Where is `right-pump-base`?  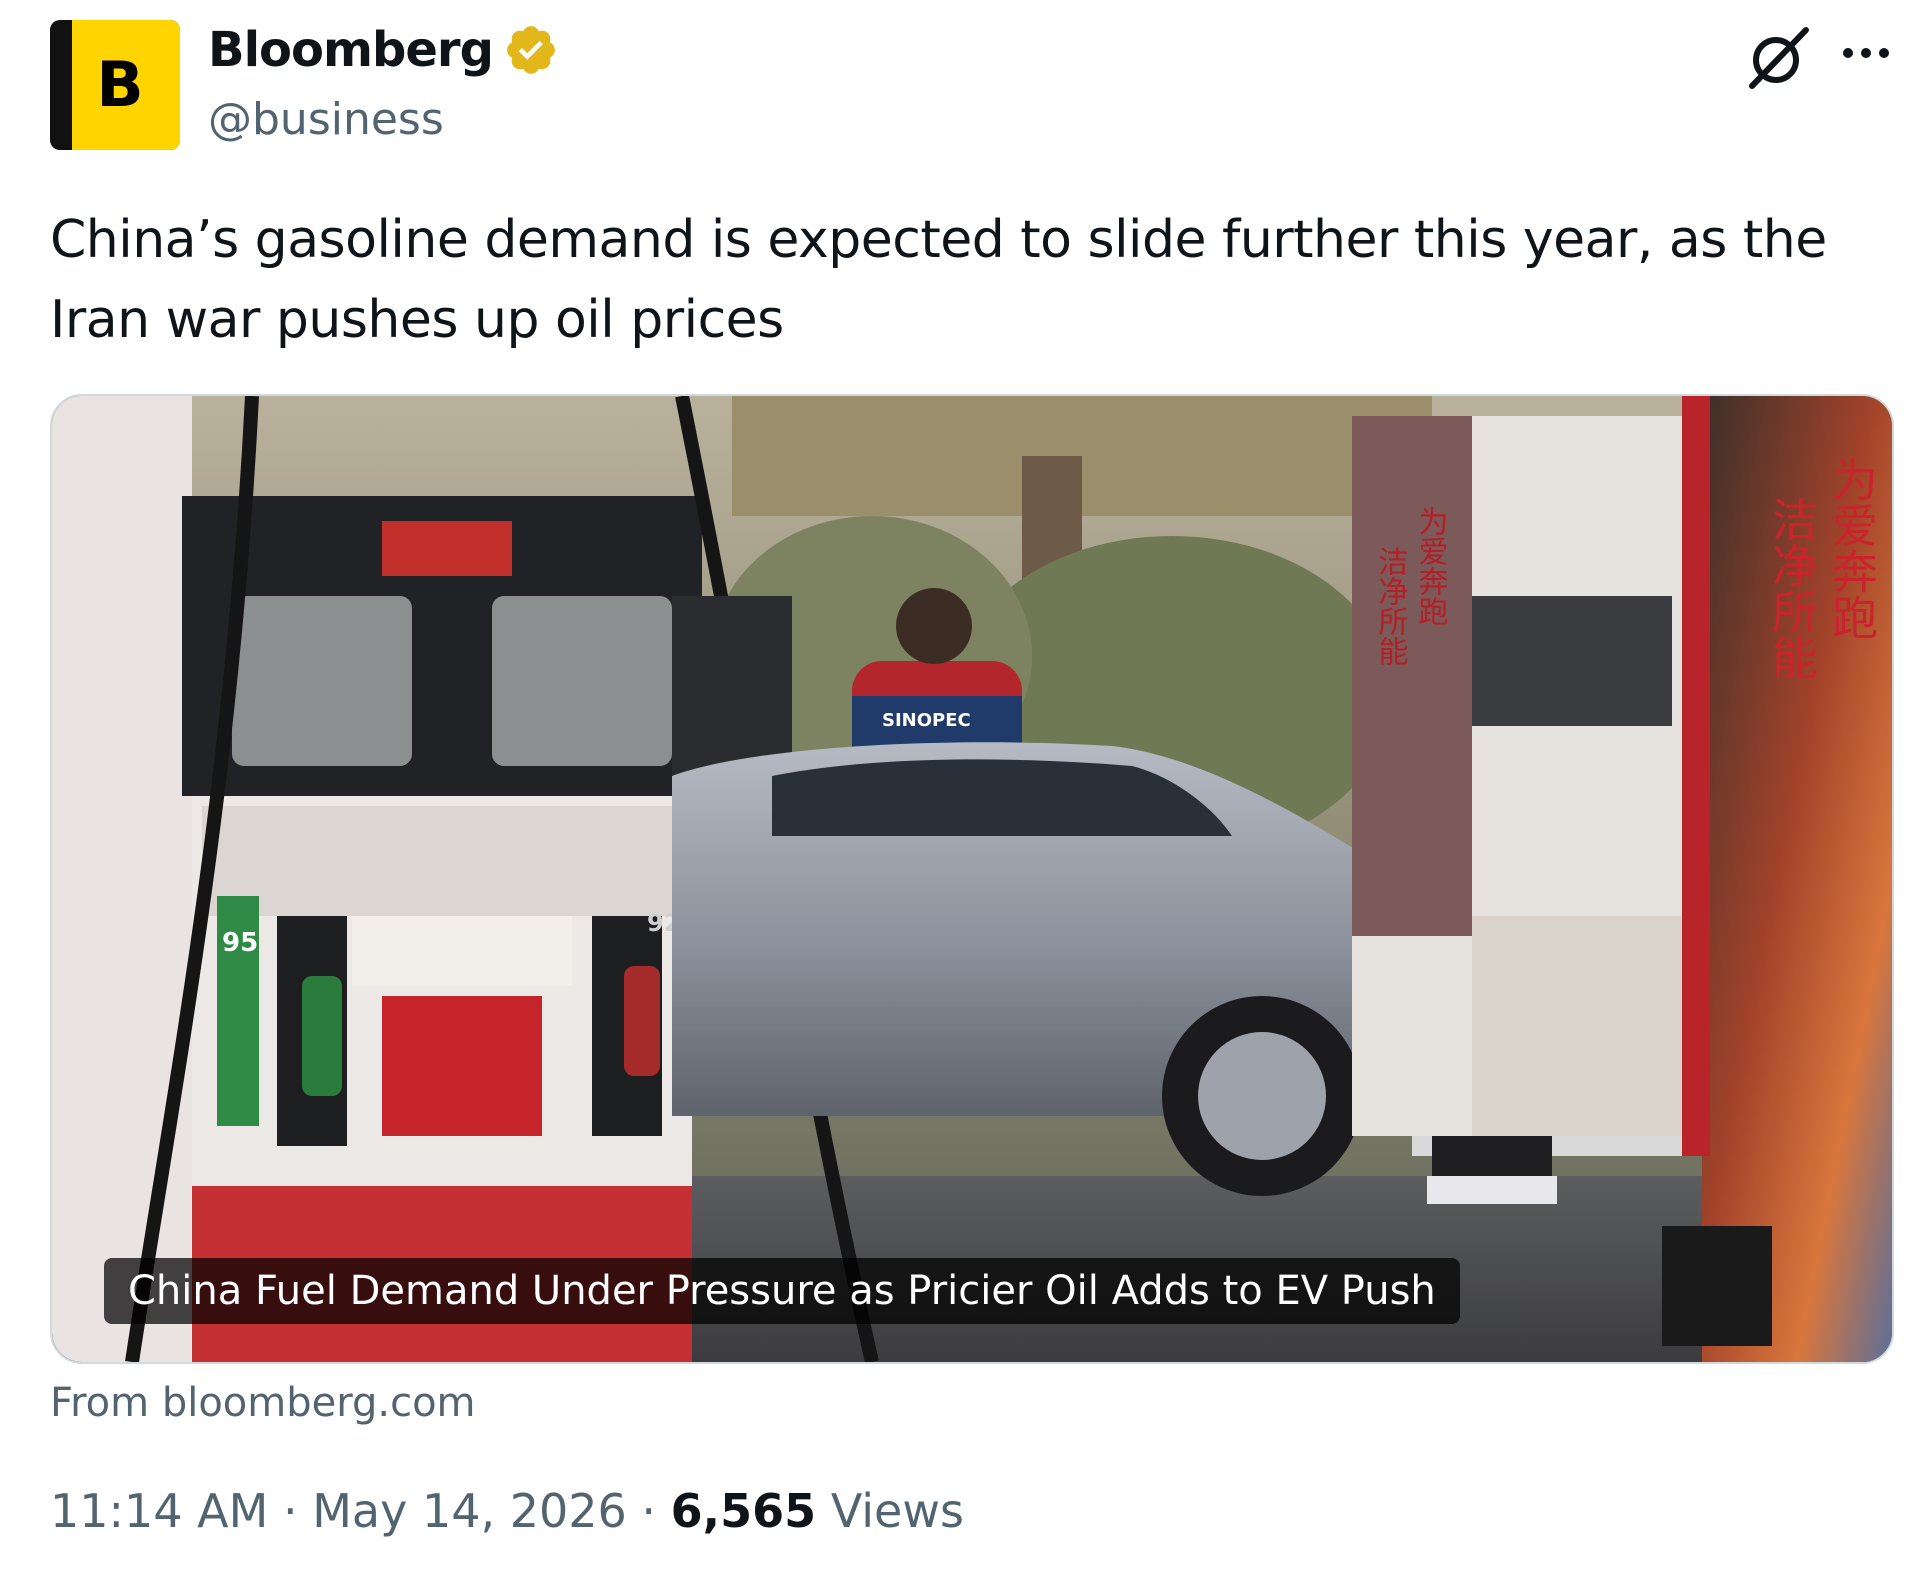
right-pump-base is located at coordinates (1577, 1026).